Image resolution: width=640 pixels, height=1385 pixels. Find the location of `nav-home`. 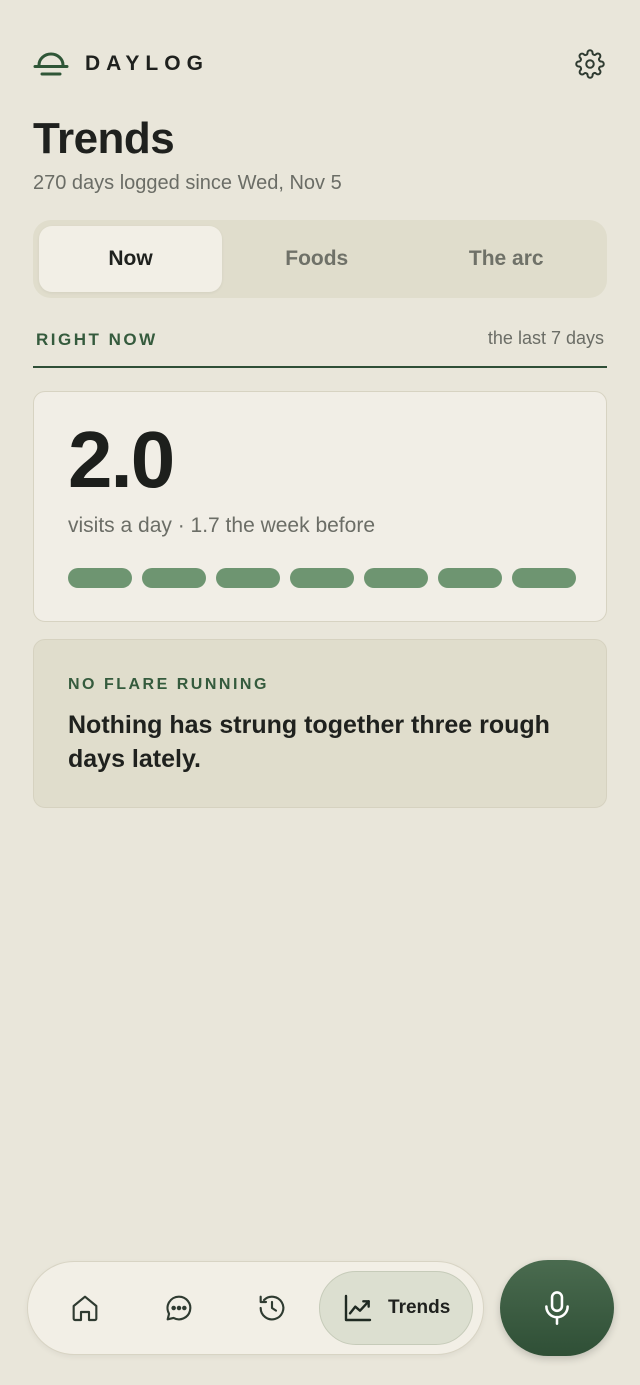

nav-home is located at coordinates (85, 1308).